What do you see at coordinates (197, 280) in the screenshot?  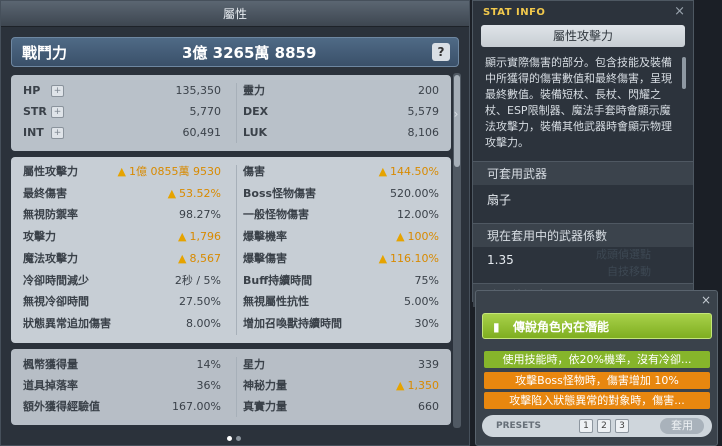 I see `stat-value: 2秒 / 5%` at bounding box center [197, 280].